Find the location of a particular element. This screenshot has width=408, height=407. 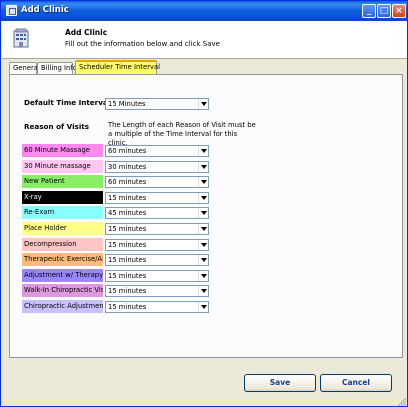

reason-length-value: 45 minutes is located at coordinates (127, 213).